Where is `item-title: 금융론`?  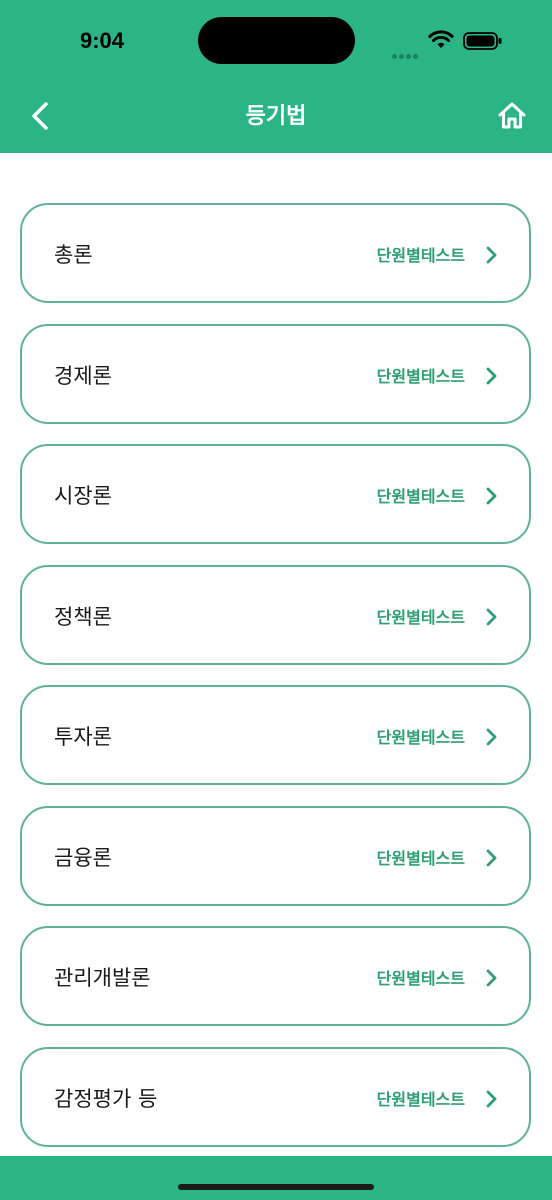
item-title: 금융론 is located at coordinates (83, 857).